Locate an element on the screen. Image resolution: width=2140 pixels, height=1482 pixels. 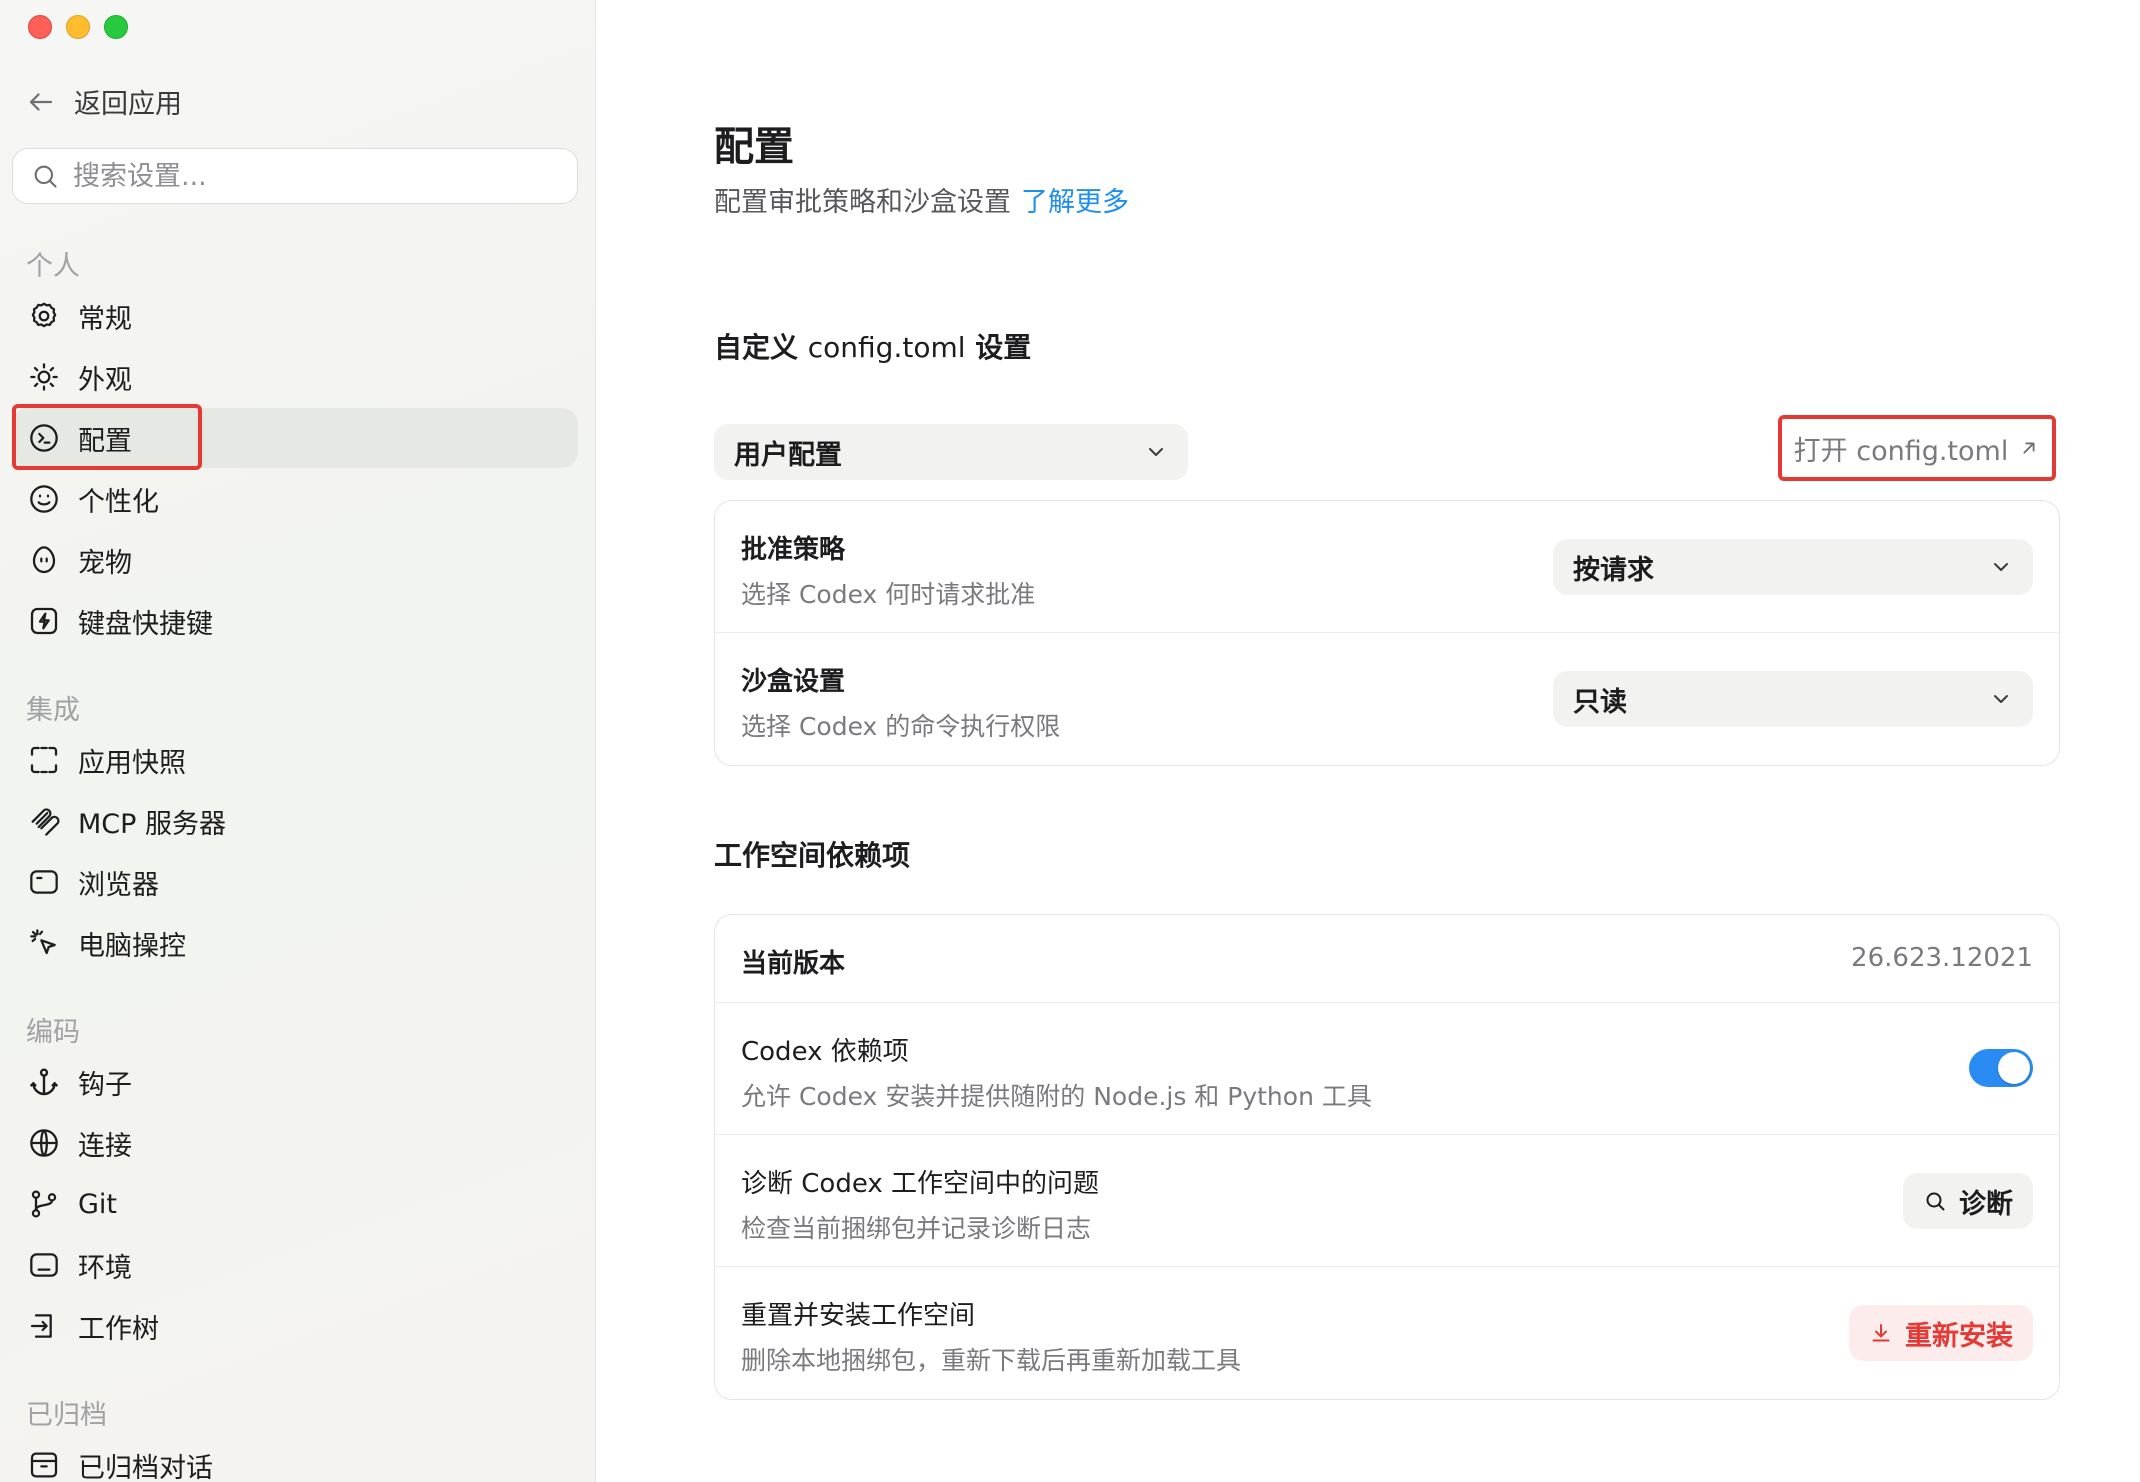
globe-icon is located at coordinates (44, 1143).